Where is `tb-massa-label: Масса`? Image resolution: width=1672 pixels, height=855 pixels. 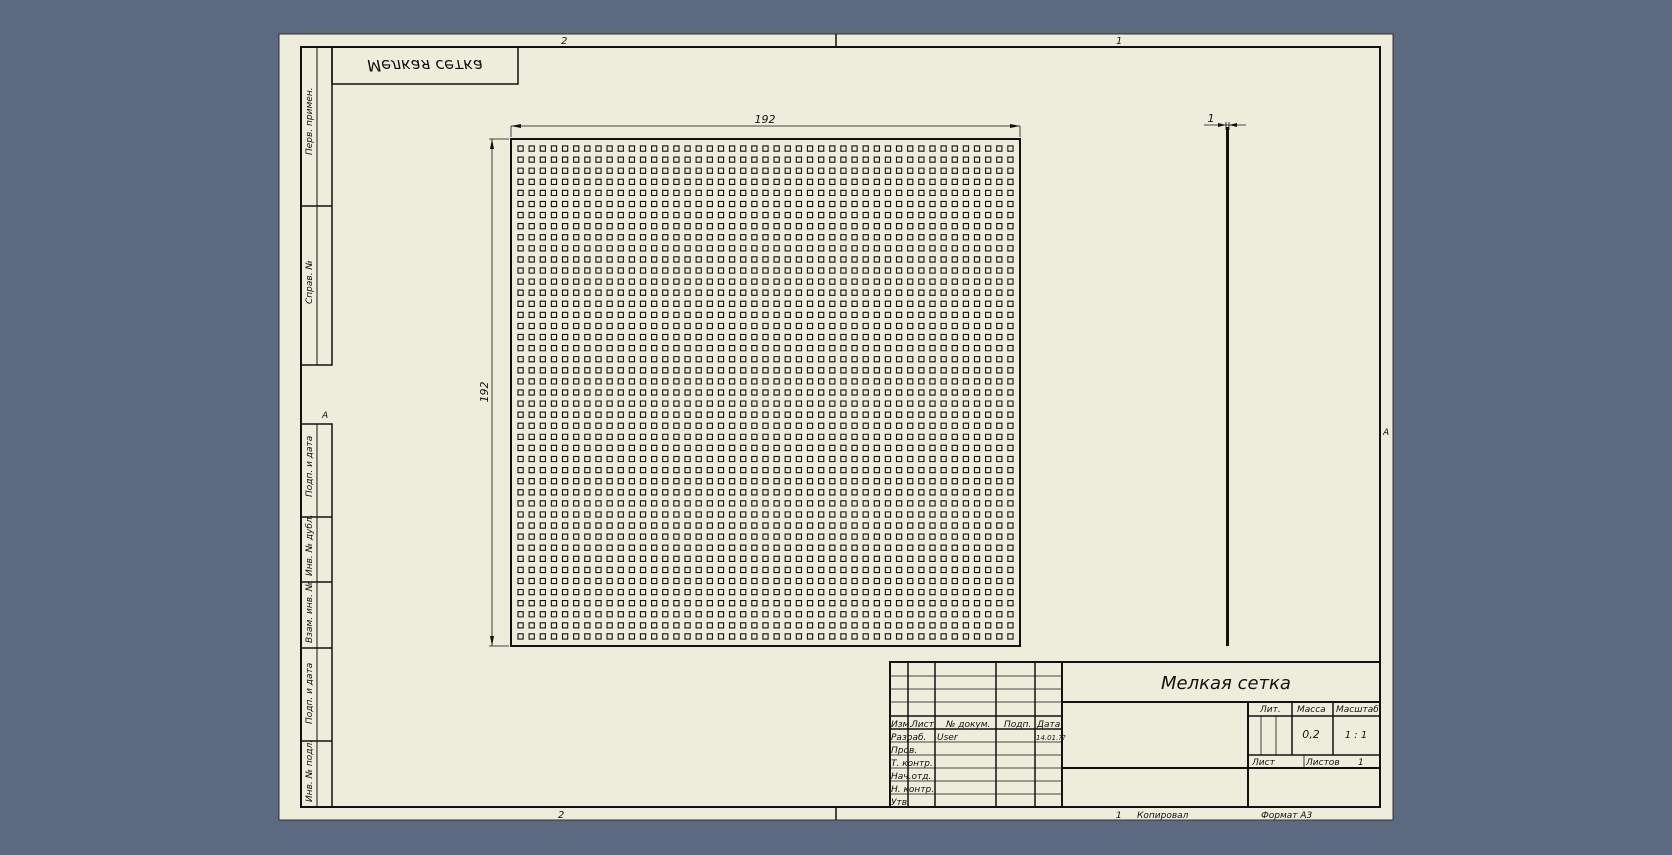
tb-massa-label: Масса is located at coordinates (1311, 710).